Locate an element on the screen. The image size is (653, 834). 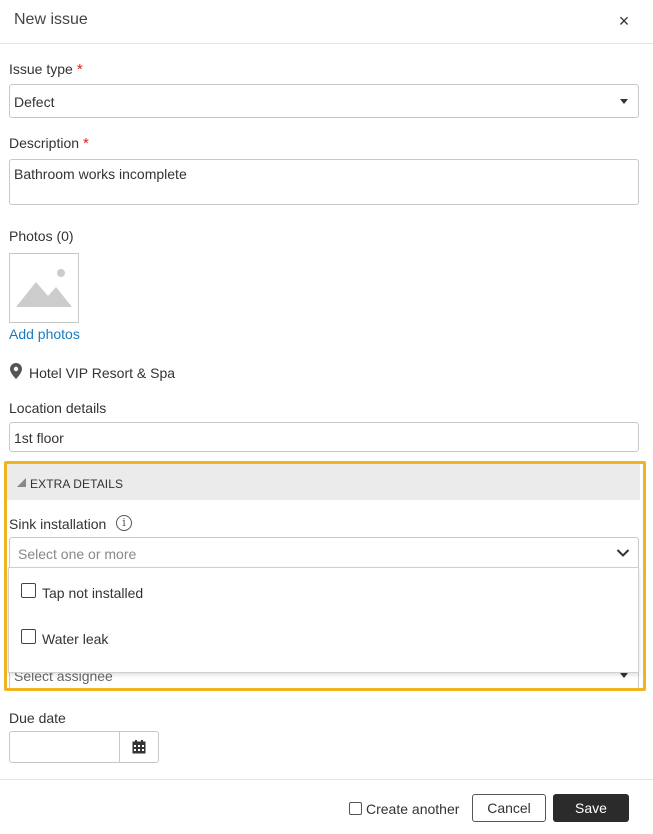
description-label: Description * is located at coordinates (49, 143).